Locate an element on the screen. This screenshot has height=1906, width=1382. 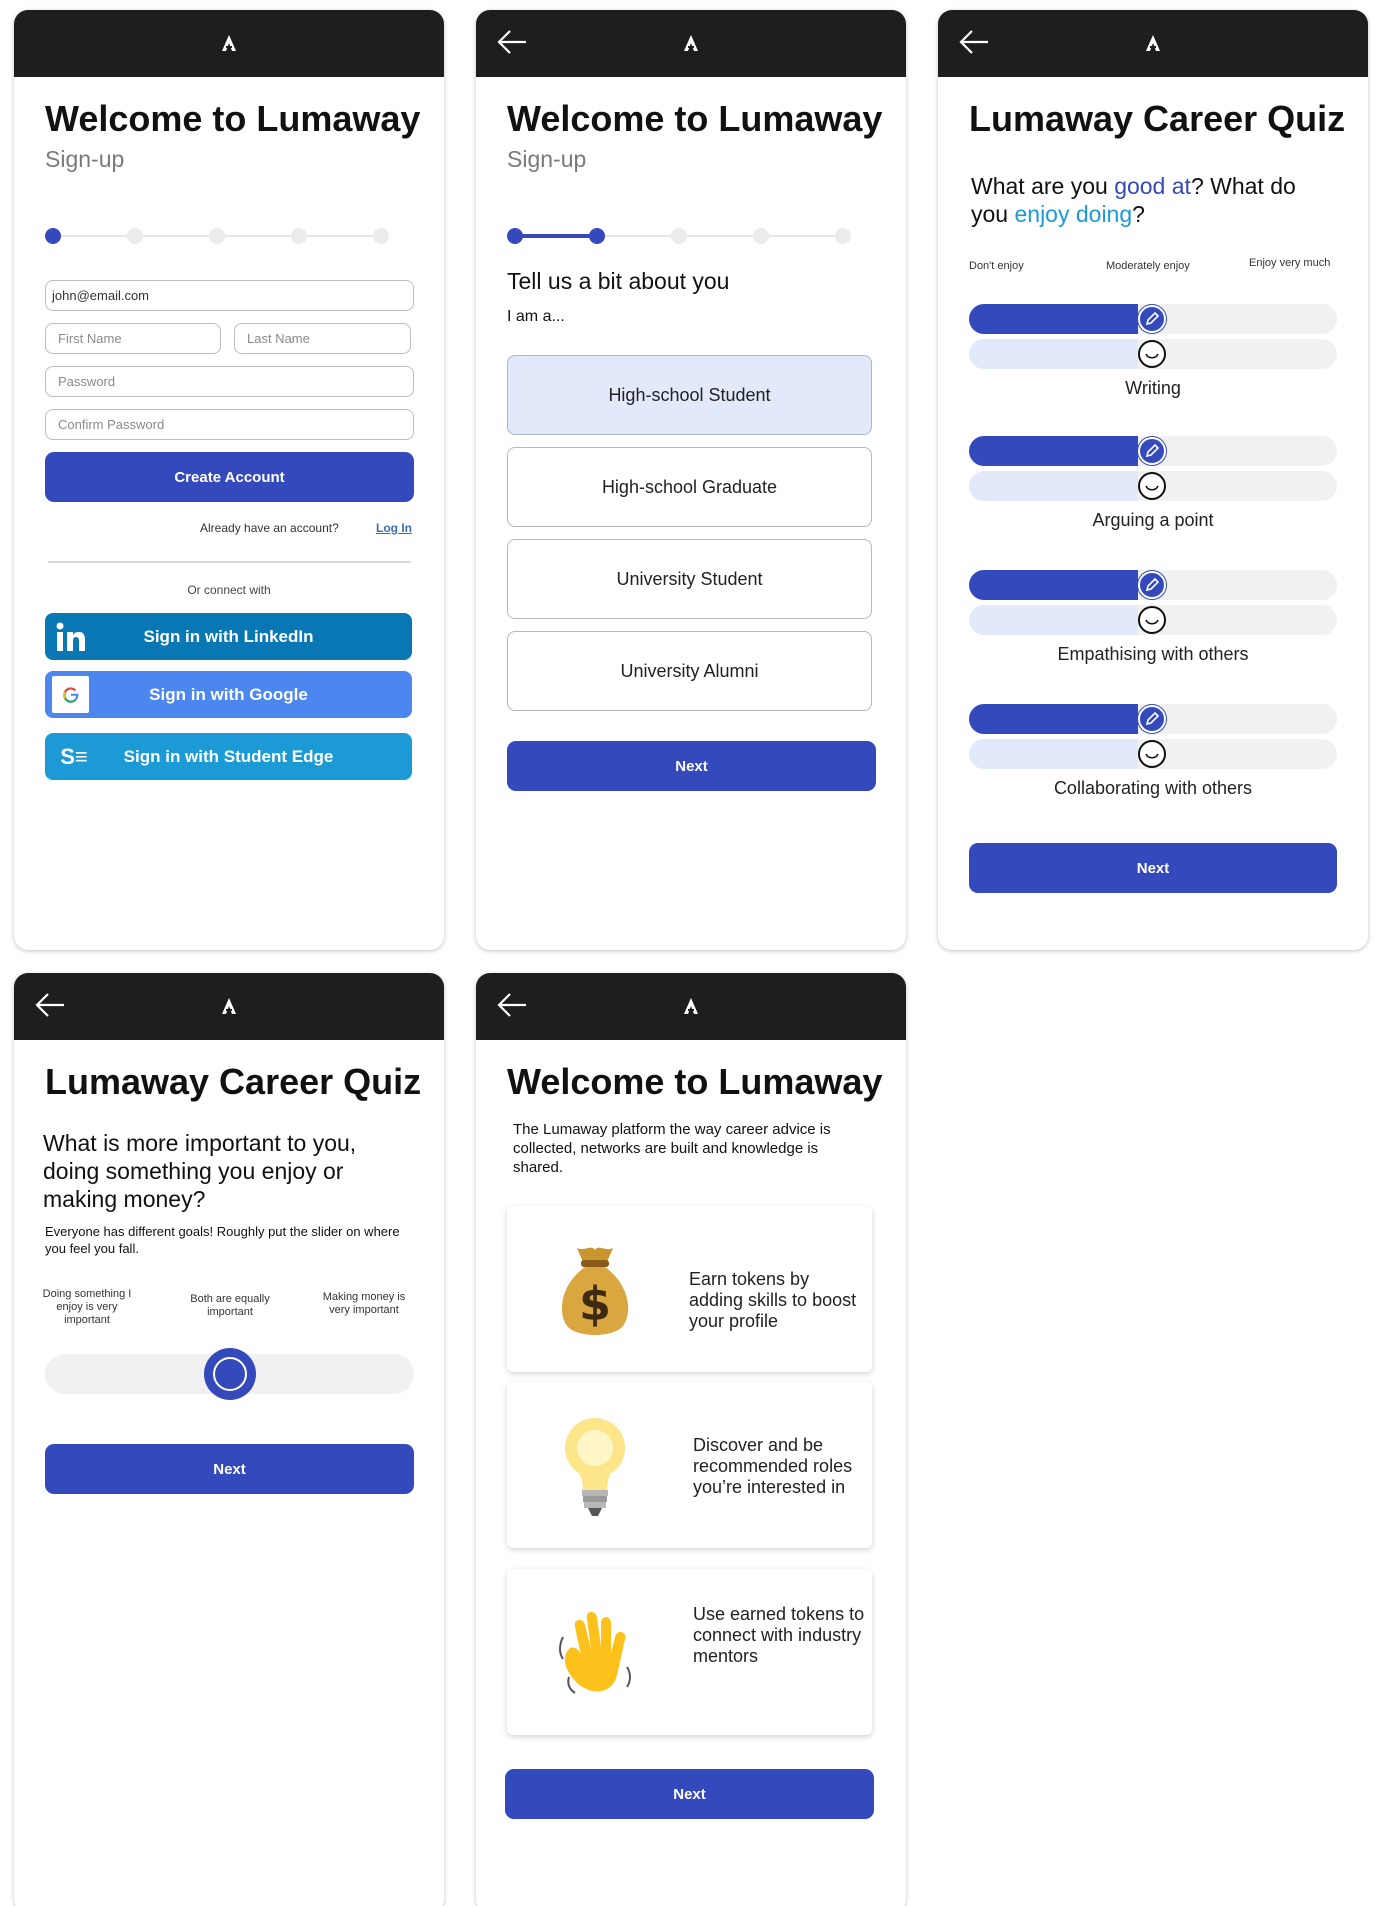
student-edge-icon: S≡ is located at coordinates (74, 756).